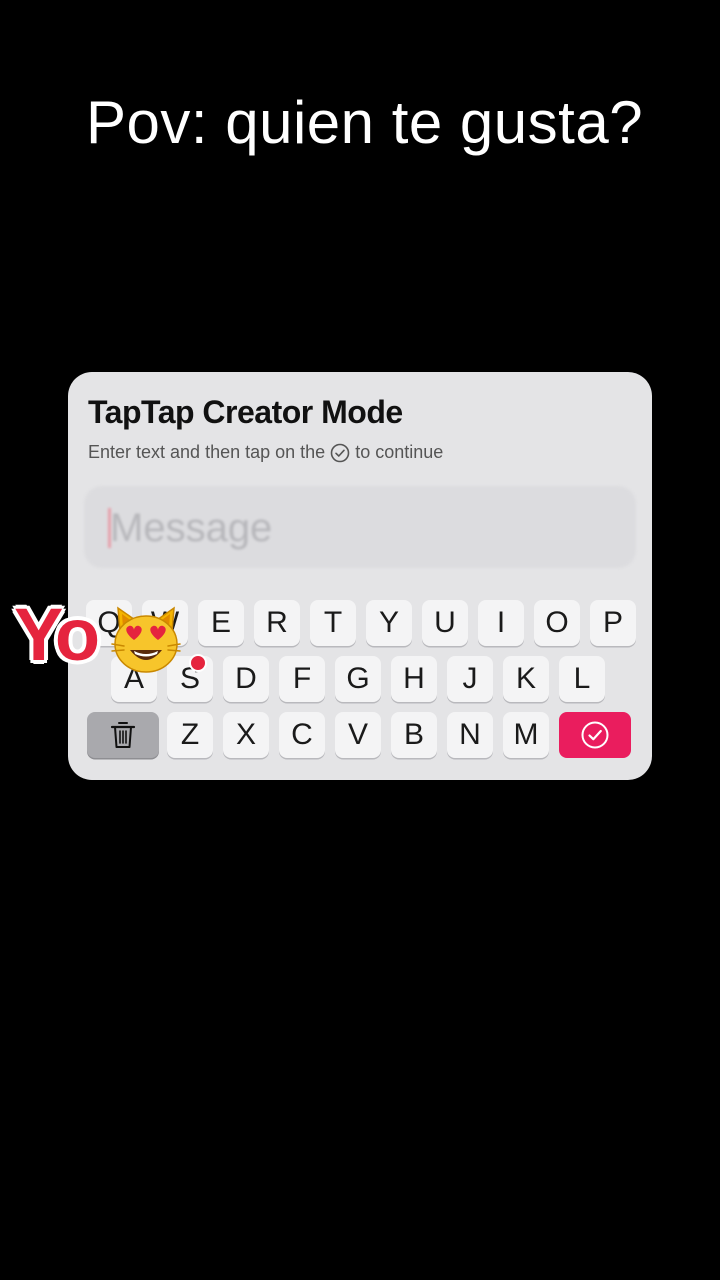  I want to click on key-j: J, so click(470, 679).